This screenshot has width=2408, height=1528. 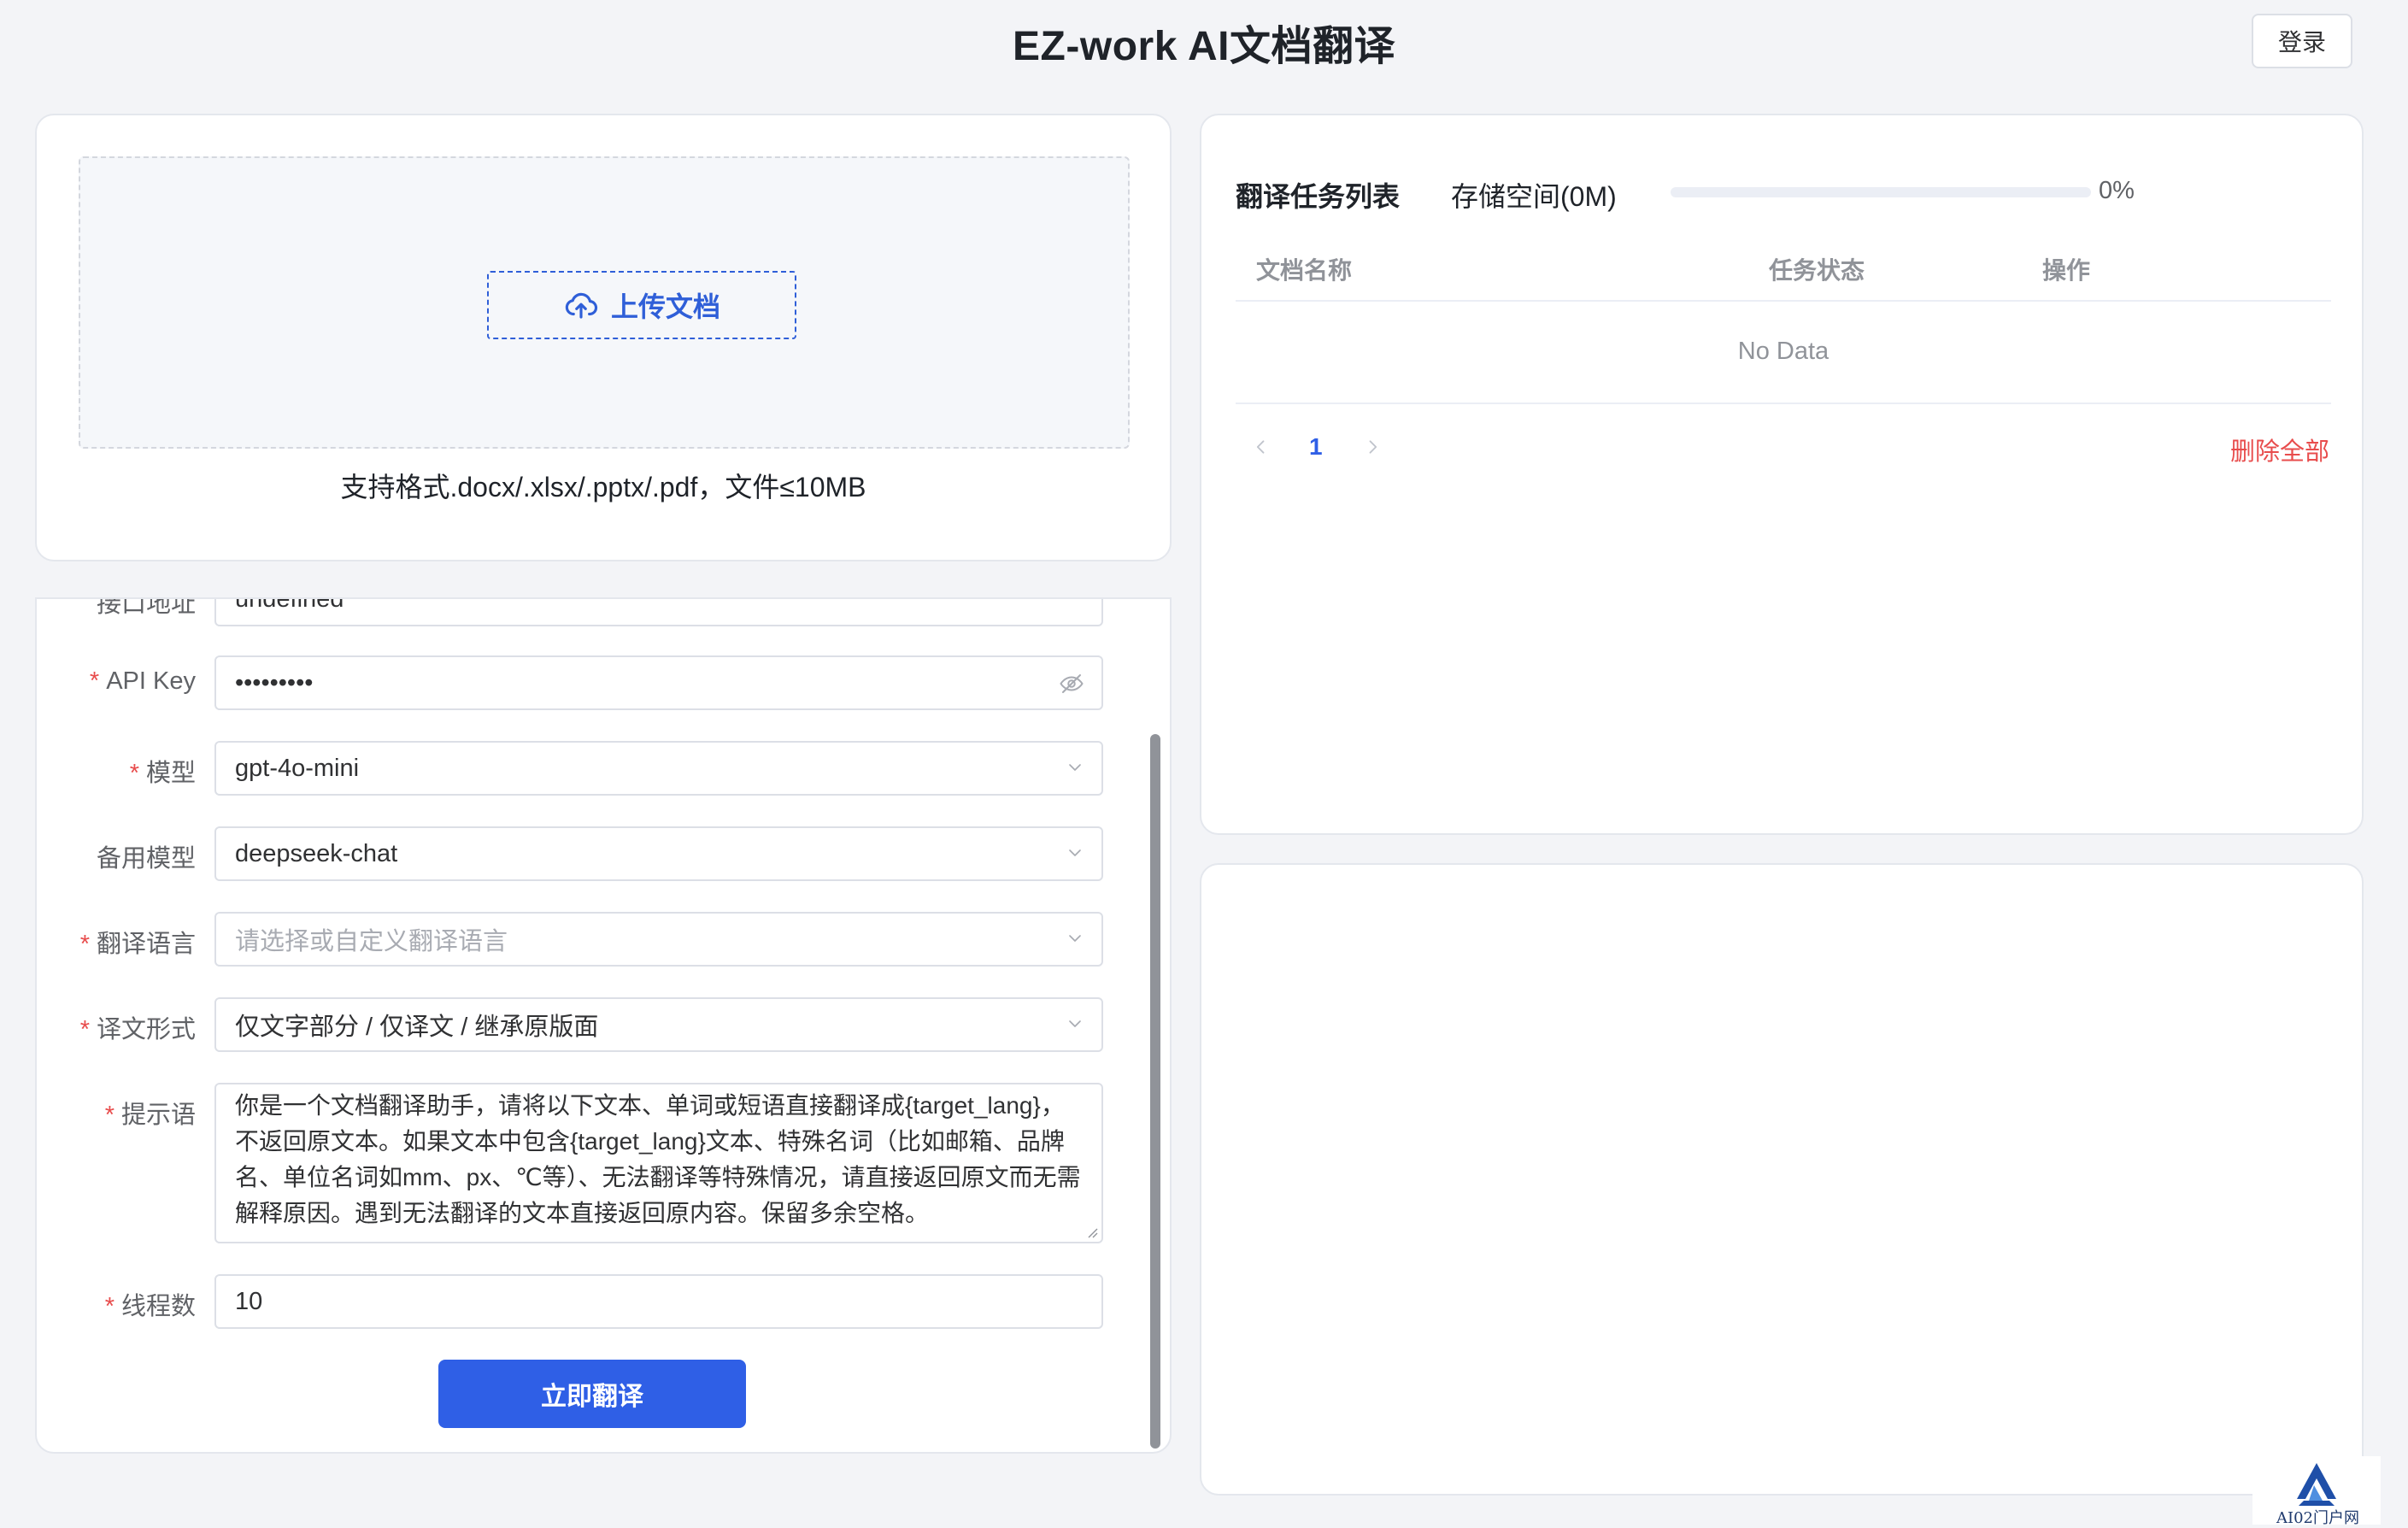 I want to click on output-format-select: 仅文字部分 / 仅译文 / 继承原版面, so click(x=658, y=1025).